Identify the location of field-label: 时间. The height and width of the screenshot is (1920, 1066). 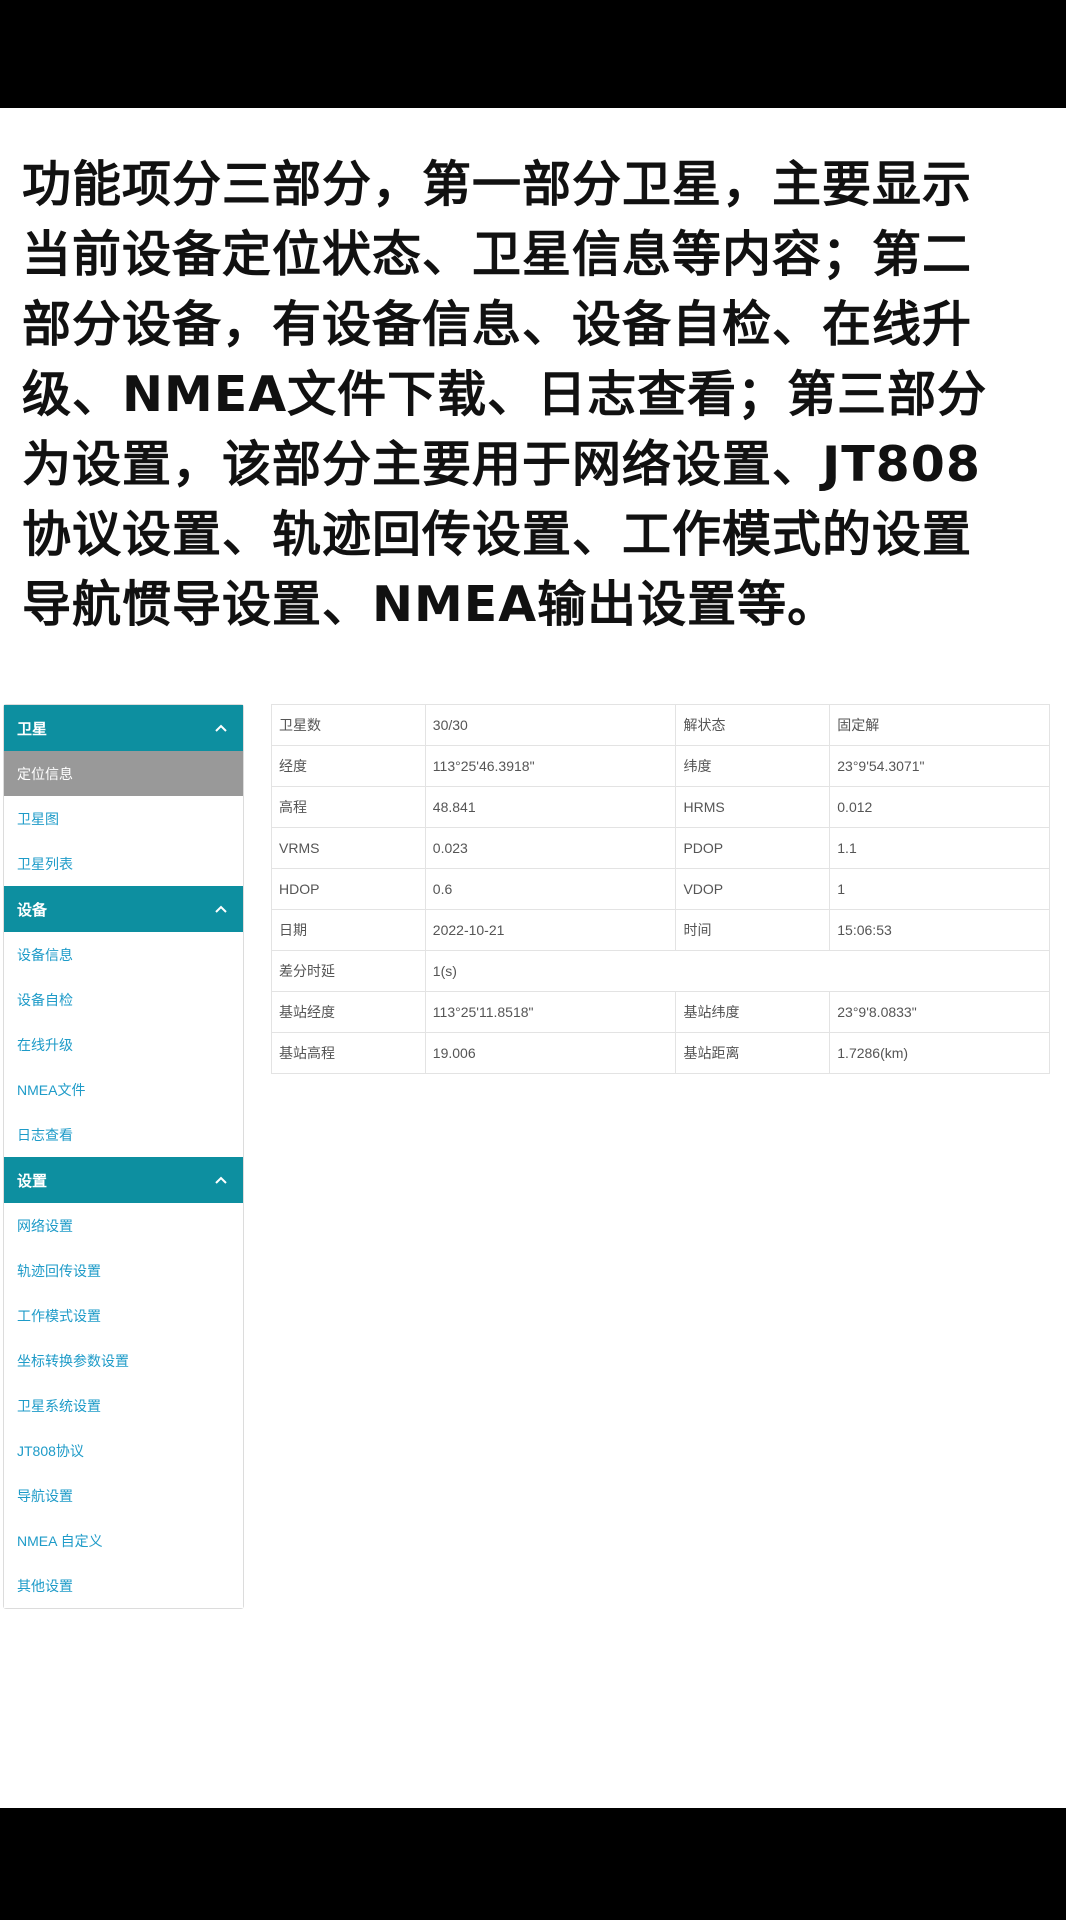
(753, 930).